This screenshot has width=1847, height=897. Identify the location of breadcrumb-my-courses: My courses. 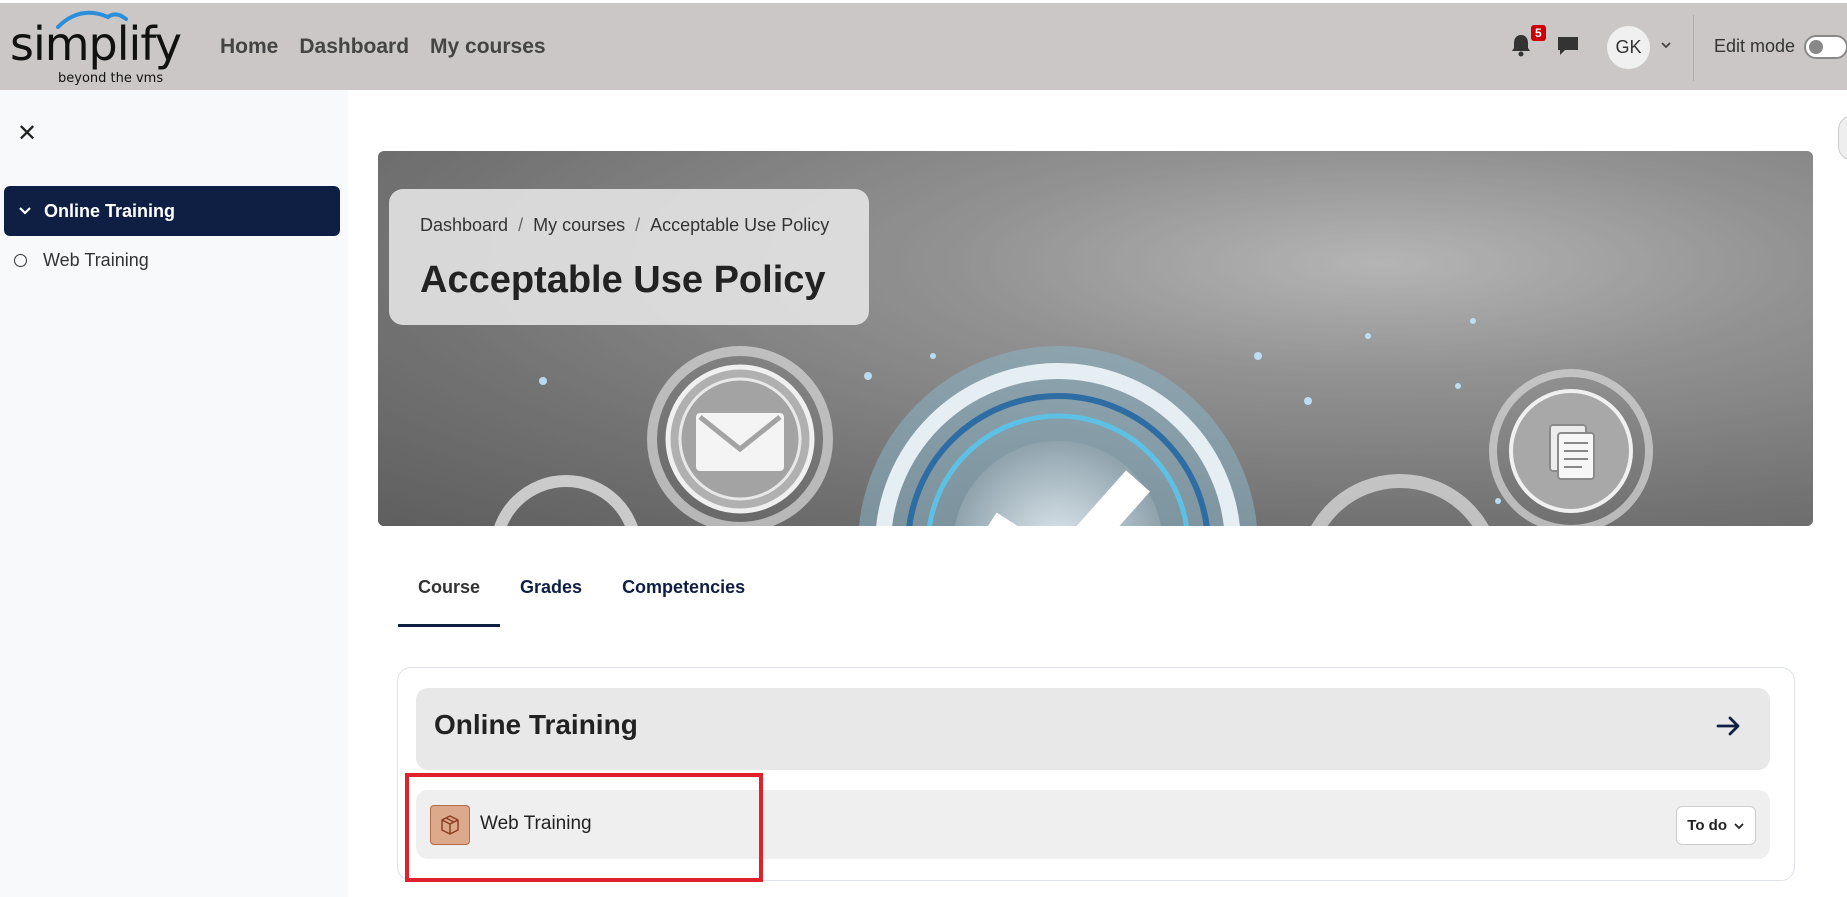
(579, 225).